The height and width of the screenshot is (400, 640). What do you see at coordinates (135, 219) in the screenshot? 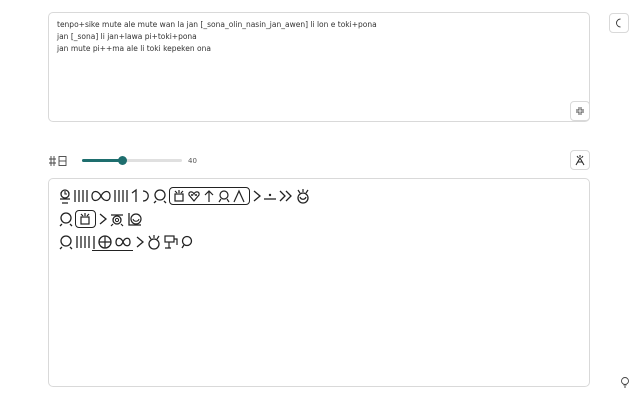
I see `glyph-pi-toki-pona` at bounding box center [135, 219].